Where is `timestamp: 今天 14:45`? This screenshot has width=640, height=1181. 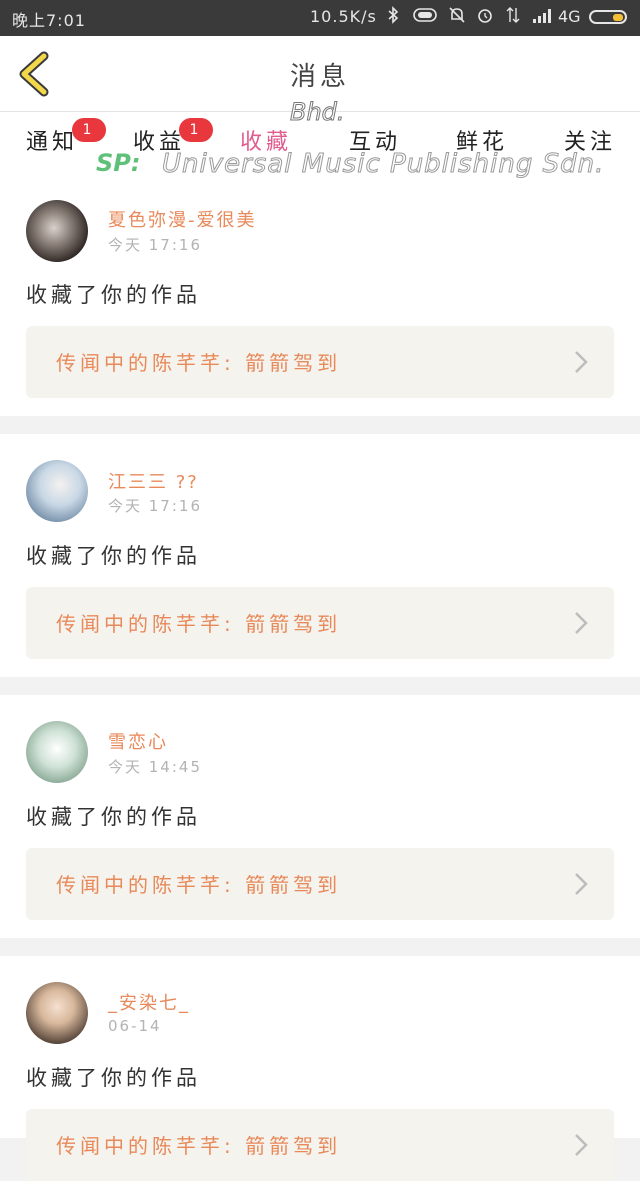
timestamp: 今天 14:45 is located at coordinates (155, 767).